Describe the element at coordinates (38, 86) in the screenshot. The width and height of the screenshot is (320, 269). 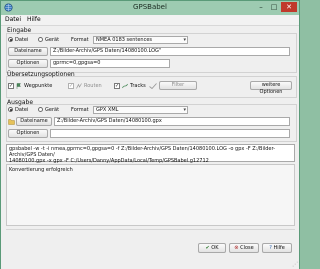
I see `waypoints-label: Wegpunkte` at that location.